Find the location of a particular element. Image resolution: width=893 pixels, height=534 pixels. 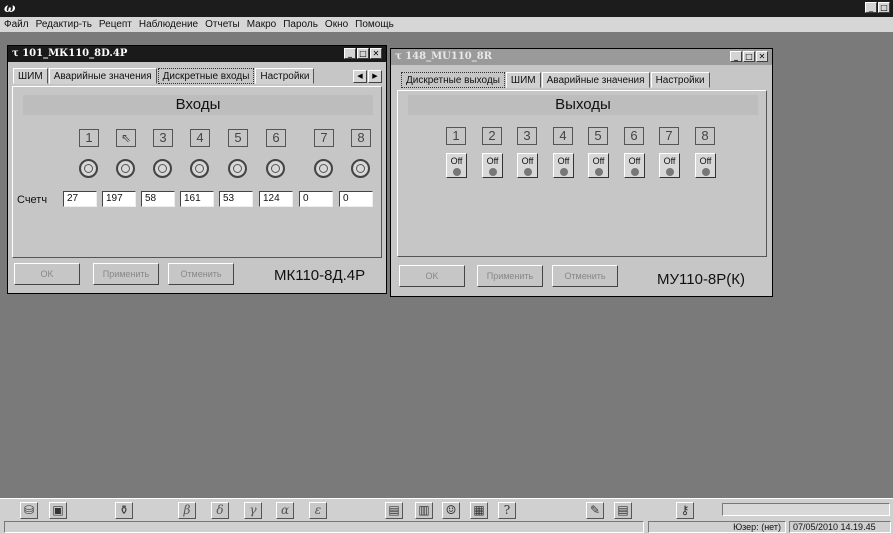

books-icon: ▥ is located at coordinates (424, 510).